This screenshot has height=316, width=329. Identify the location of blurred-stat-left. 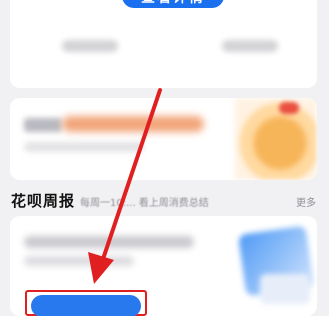
(90, 46).